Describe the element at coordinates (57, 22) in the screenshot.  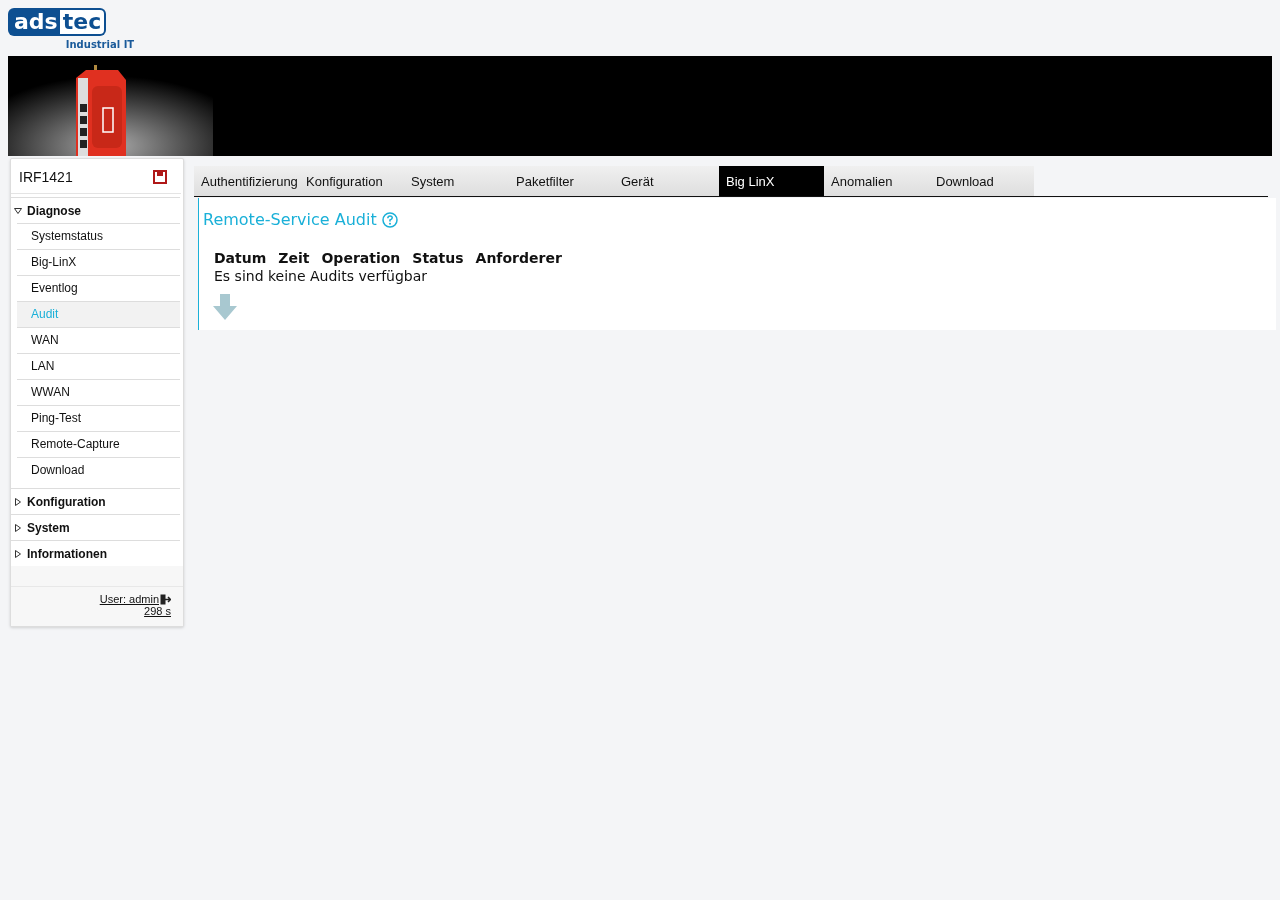
I see `logo: ads tec` at that location.